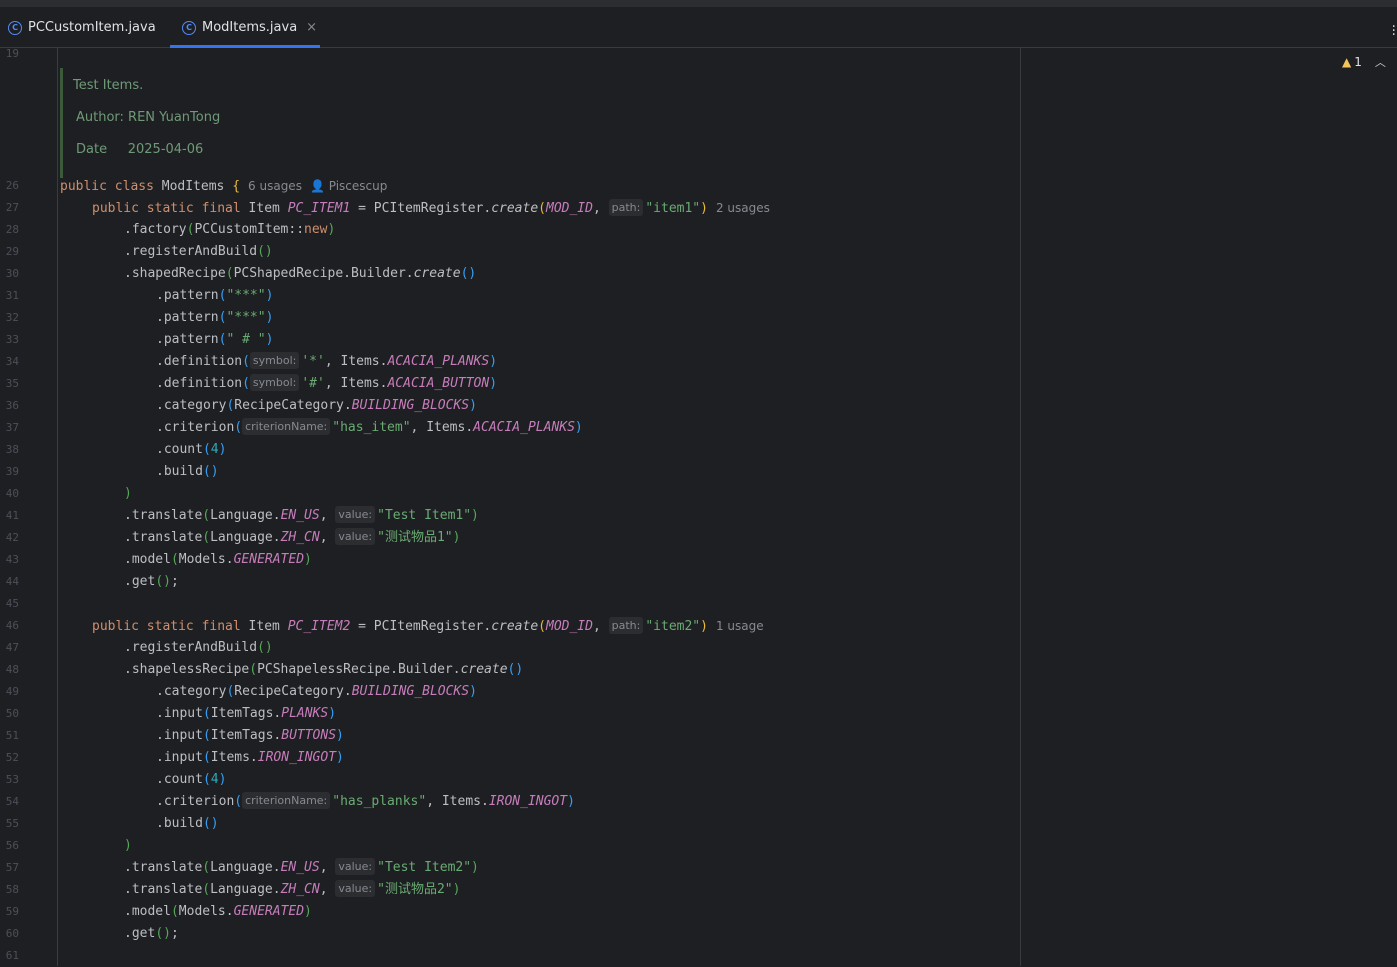 Image resolution: width=1397 pixels, height=967 pixels. Describe the element at coordinates (12, 669) in the screenshot. I see `line-number: 48` at that location.